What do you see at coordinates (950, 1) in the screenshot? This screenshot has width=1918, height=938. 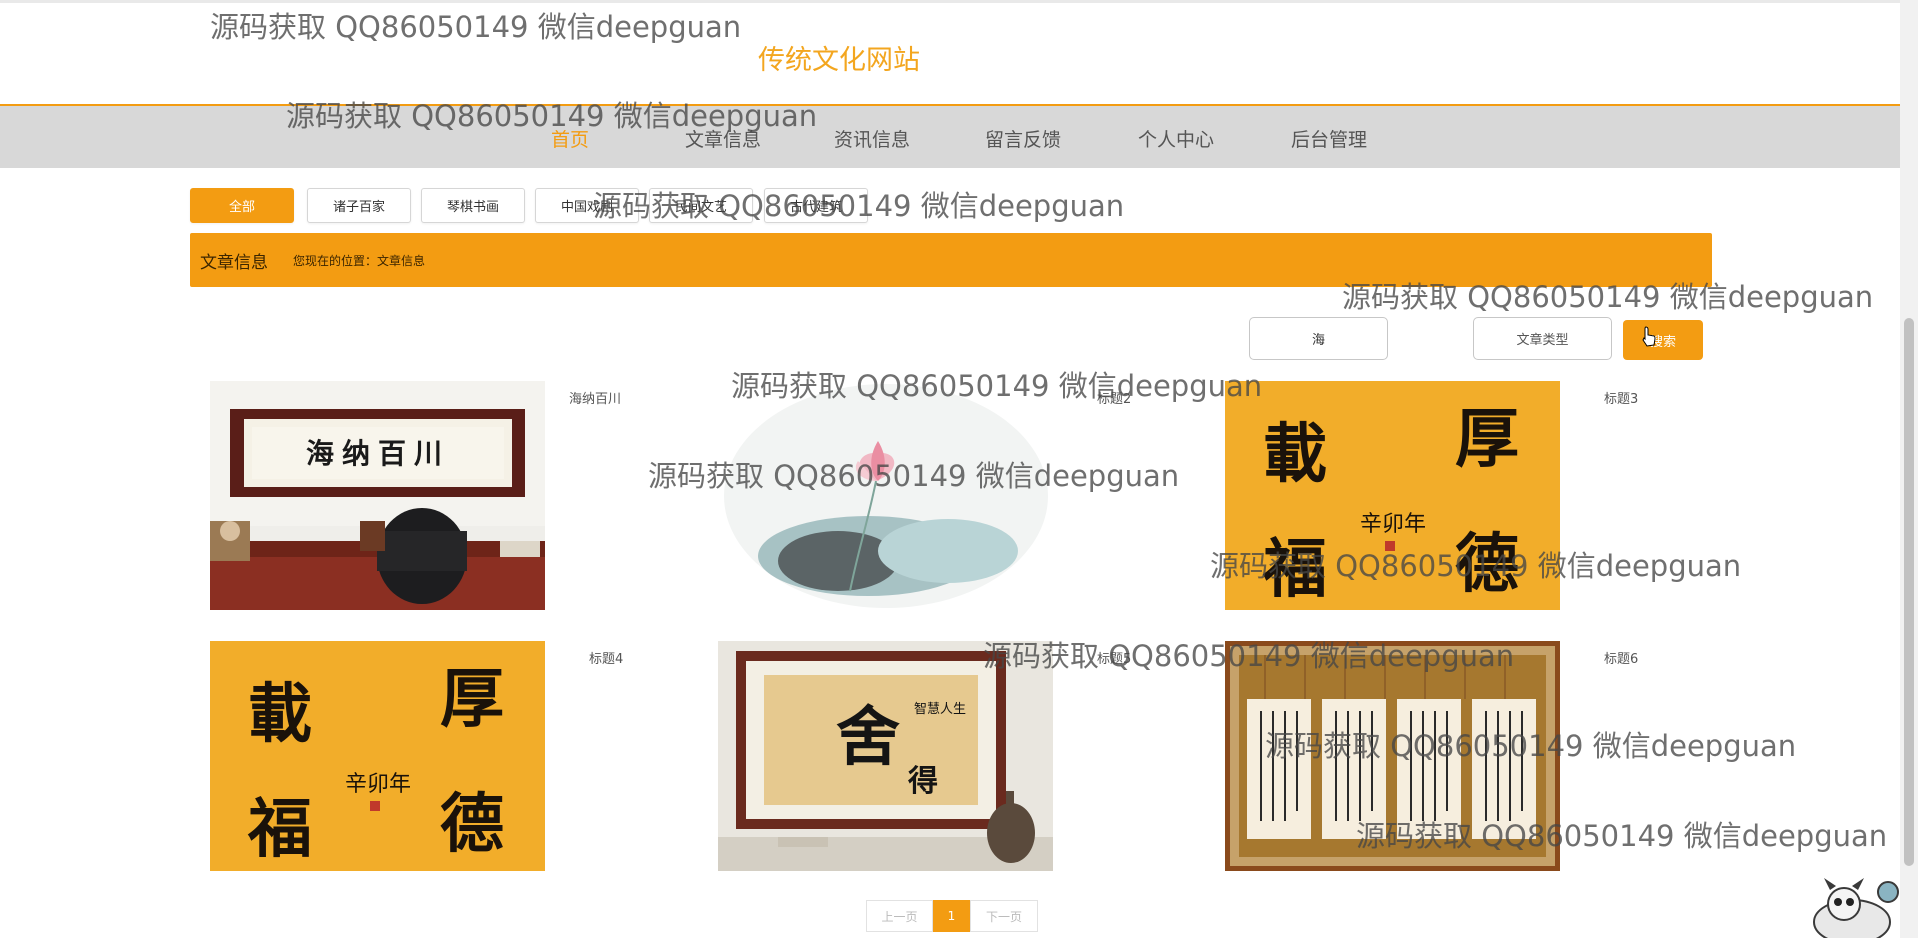 I see `top-divider` at bounding box center [950, 1].